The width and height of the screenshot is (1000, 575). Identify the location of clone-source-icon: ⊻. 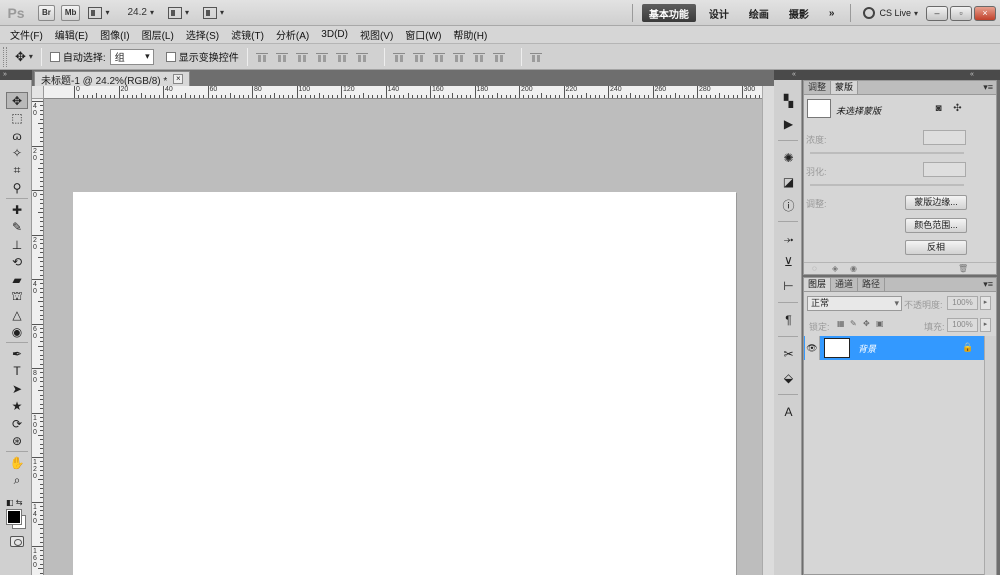
(788, 262).